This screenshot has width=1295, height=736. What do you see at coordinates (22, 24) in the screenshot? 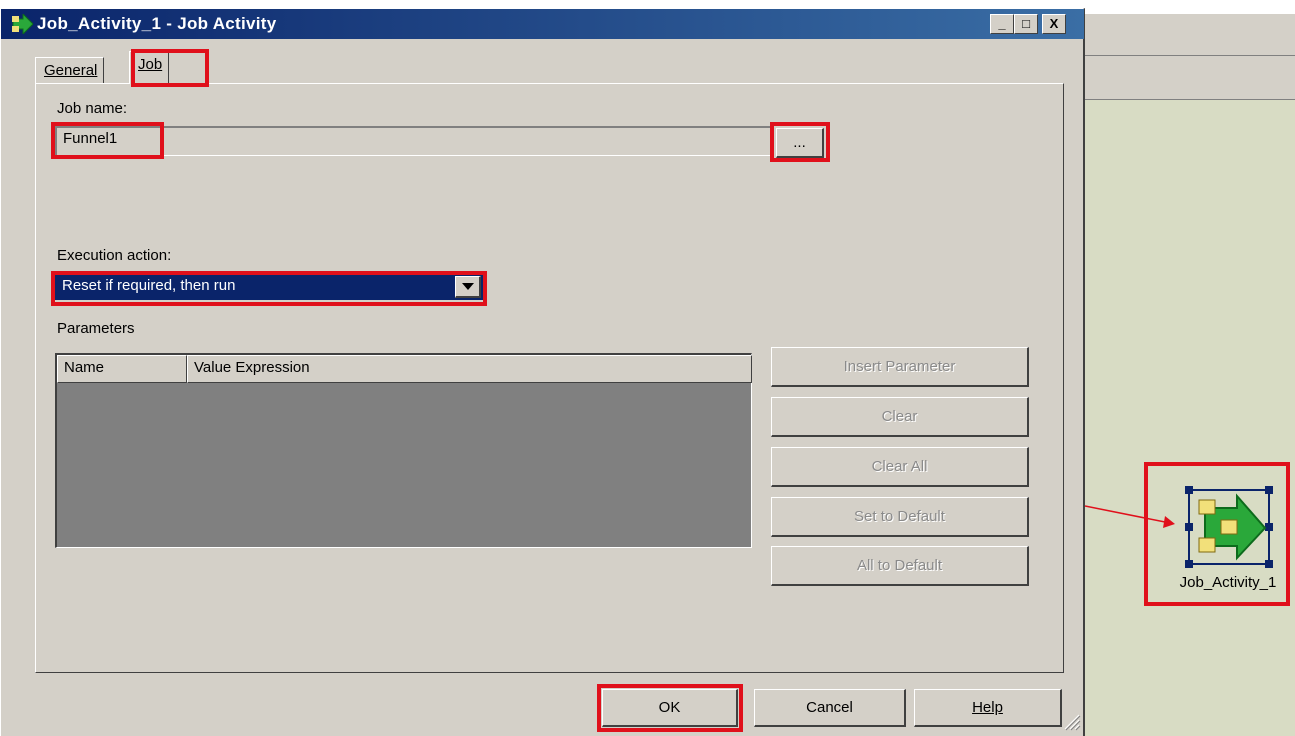
I see `job-activity-icon` at bounding box center [22, 24].